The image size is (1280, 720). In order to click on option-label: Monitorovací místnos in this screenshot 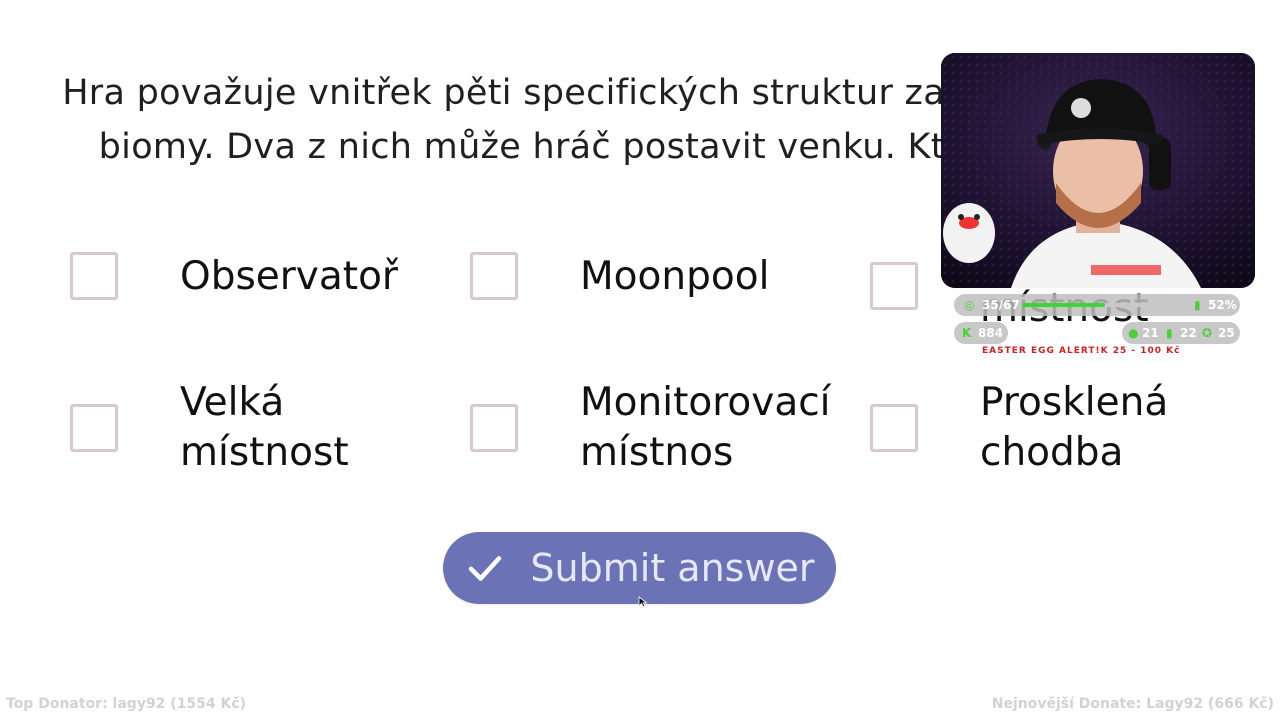, I will do `click(705, 427)`.